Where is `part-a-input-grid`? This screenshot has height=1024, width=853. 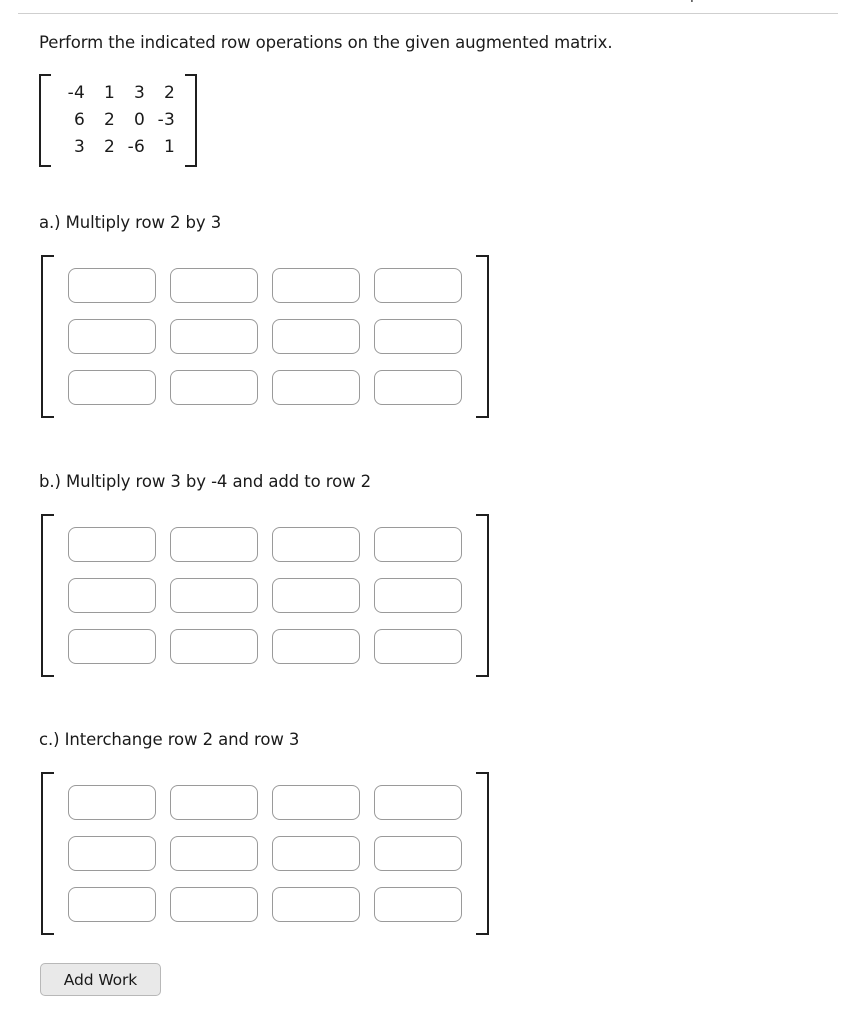
part-a-input-grid is located at coordinates (265, 336).